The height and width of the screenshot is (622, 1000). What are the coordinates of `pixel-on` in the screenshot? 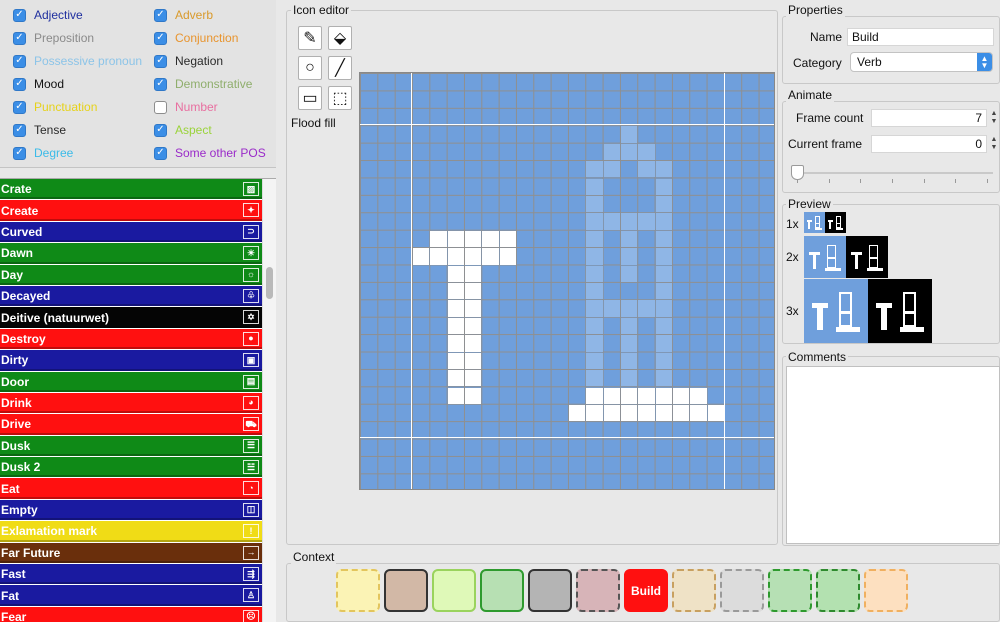 It's located at (663, 413).